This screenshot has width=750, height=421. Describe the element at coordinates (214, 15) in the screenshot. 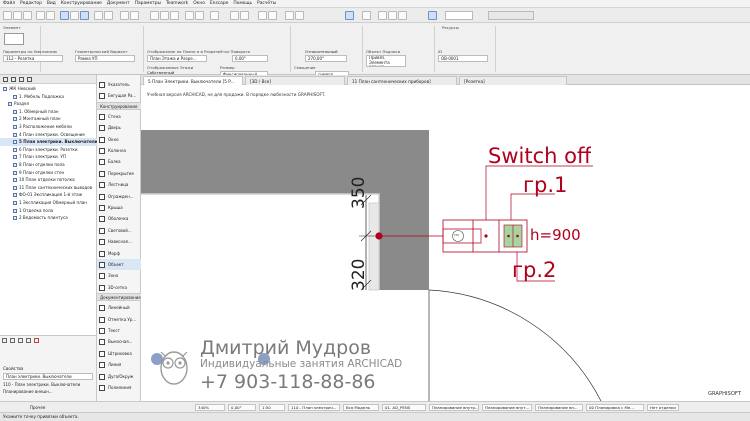

I see `render-icon` at that location.